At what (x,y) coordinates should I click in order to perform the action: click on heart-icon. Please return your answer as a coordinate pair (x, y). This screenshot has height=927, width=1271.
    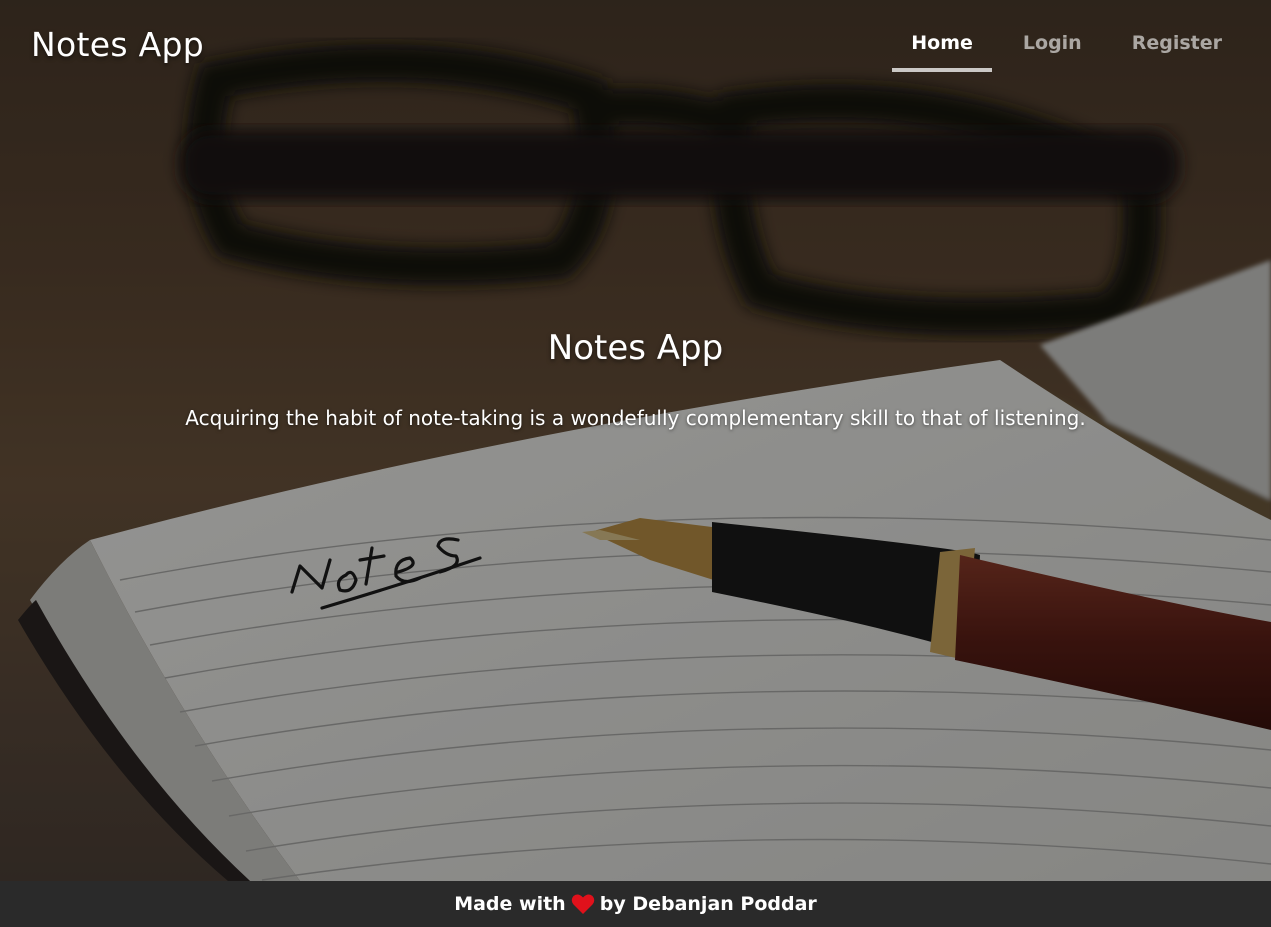
    Looking at the image, I should click on (582, 904).